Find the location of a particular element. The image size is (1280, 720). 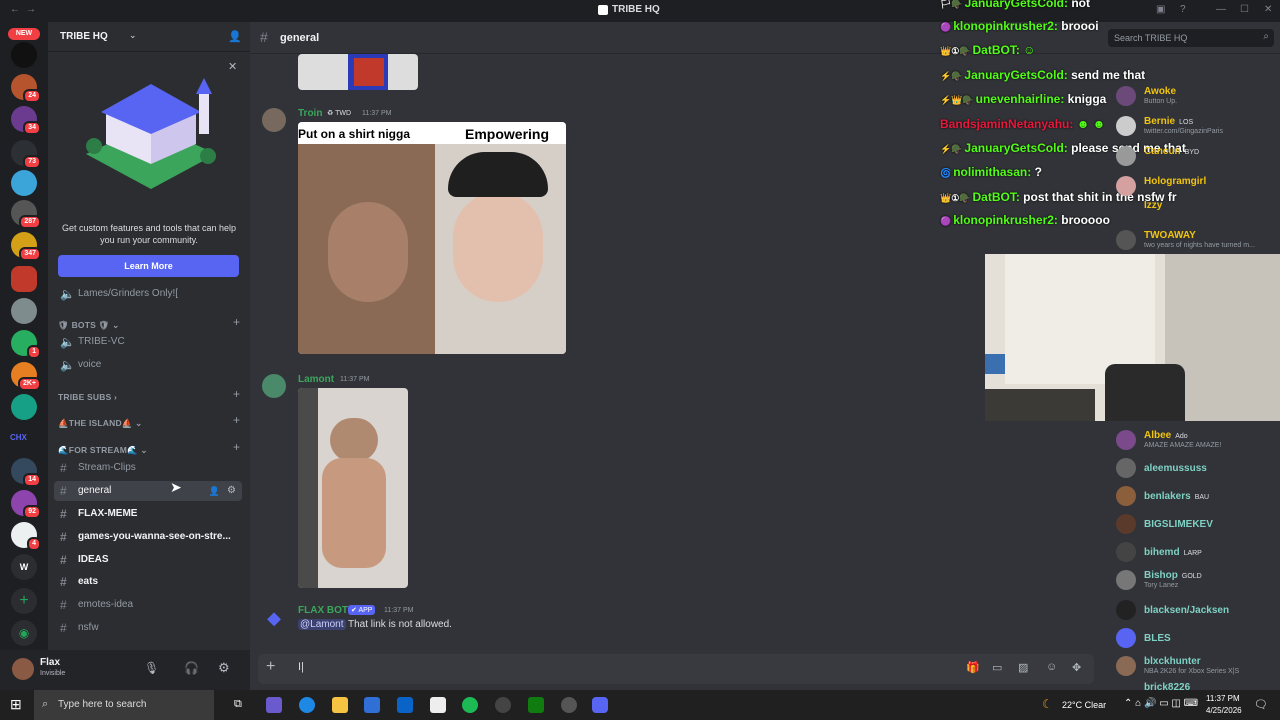

message-composer: + I| 🎁 ▭ ▨ ☺ ✥ is located at coordinates (676, 669).